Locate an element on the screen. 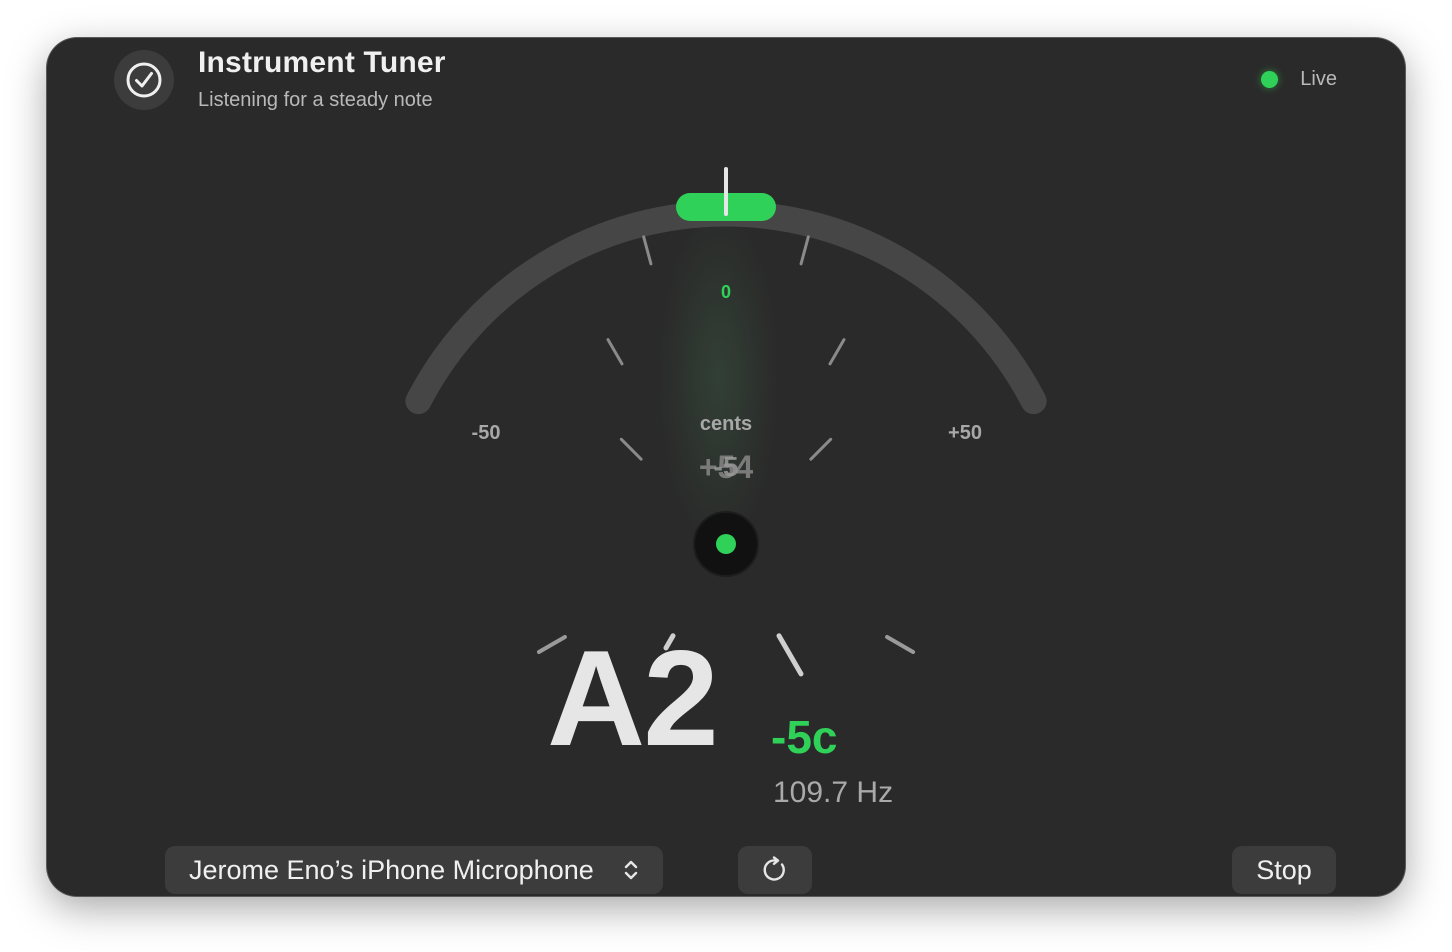 The height and width of the screenshot is (952, 1452). input-device-select: Jerome Eno’s iPhone Microphone is located at coordinates (414, 870).